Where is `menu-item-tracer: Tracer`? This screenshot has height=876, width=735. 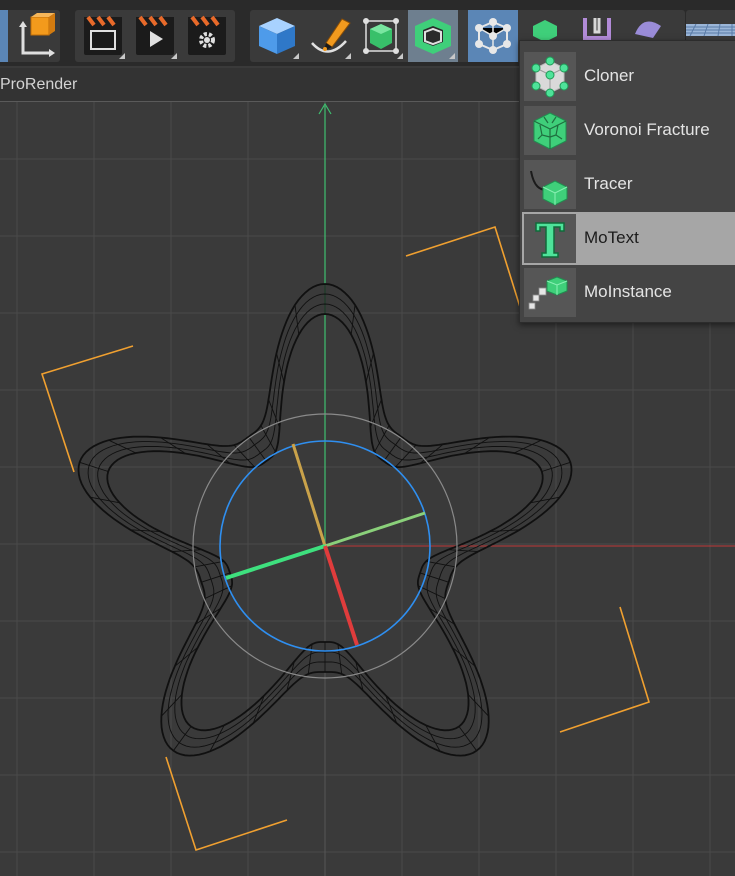 menu-item-tracer: Tracer is located at coordinates (628, 184).